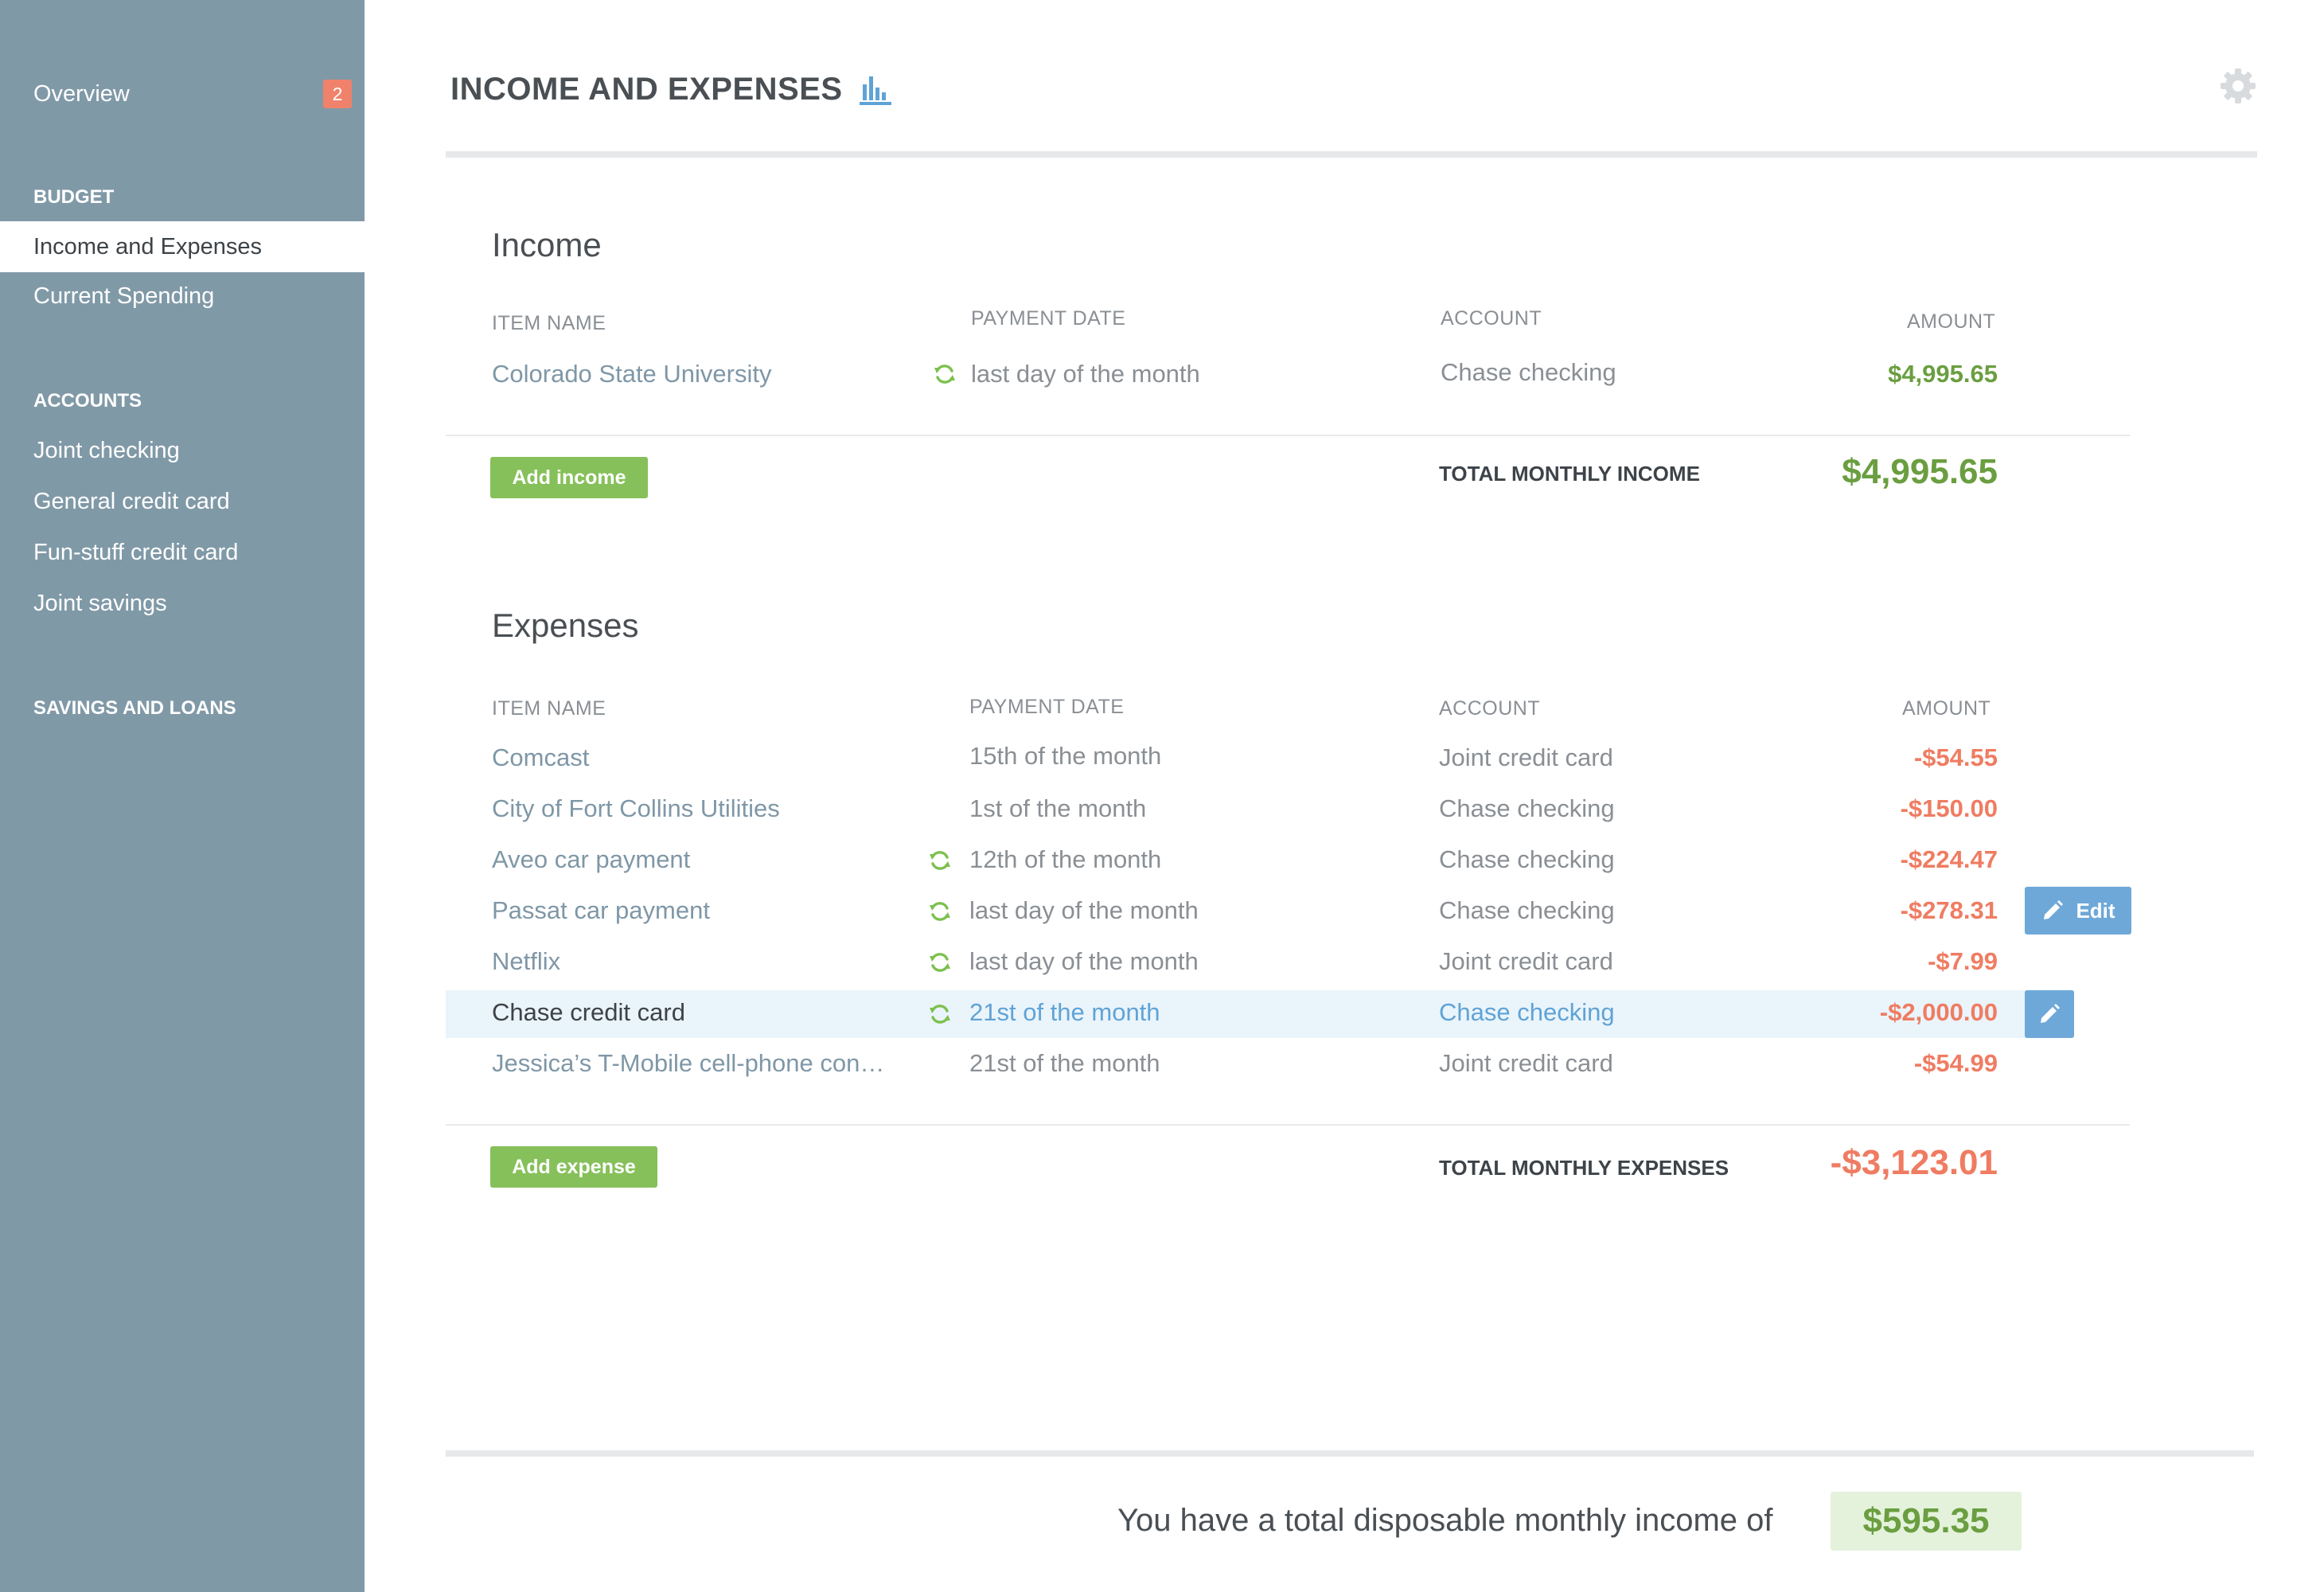 This screenshot has width=2324, height=1592. What do you see at coordinates (2238, 86) in the screenshot?
I see `gear-icon` at bounding box center [2238, 86].